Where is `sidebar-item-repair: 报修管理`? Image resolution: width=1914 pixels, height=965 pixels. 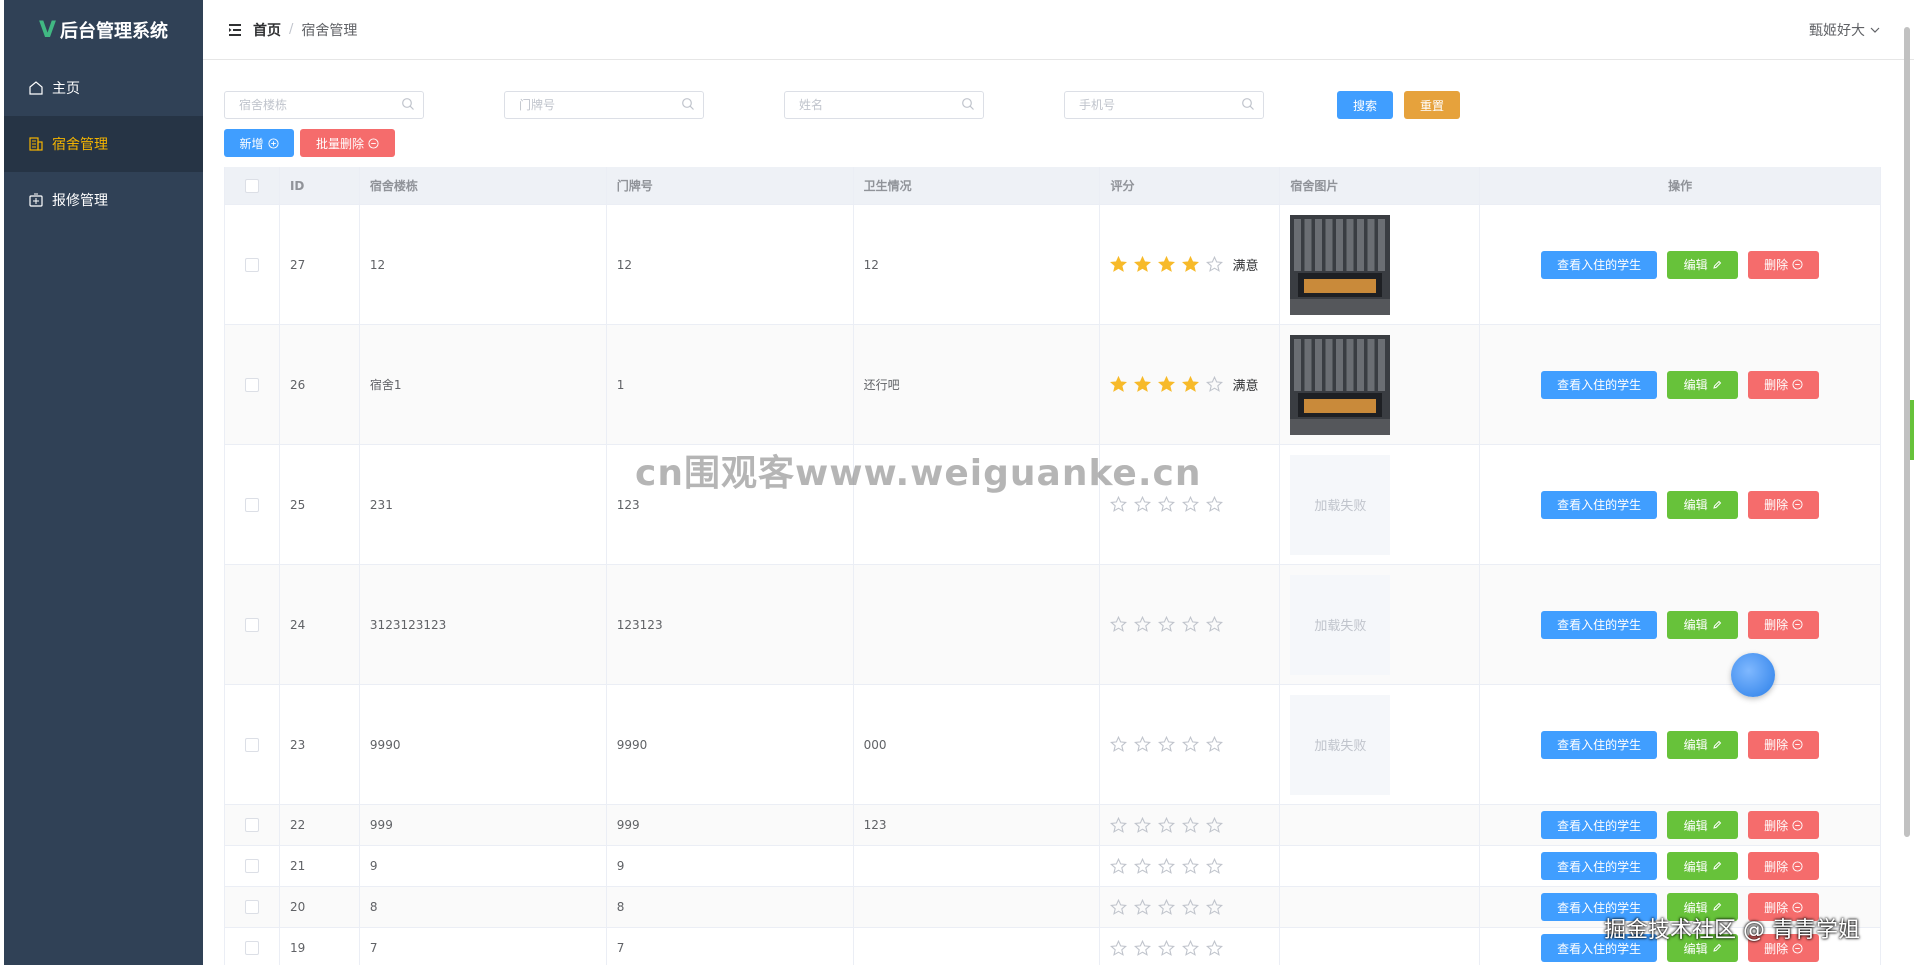 sidebar-item-repair: 报修管理 is located at coordinates (103, 200).